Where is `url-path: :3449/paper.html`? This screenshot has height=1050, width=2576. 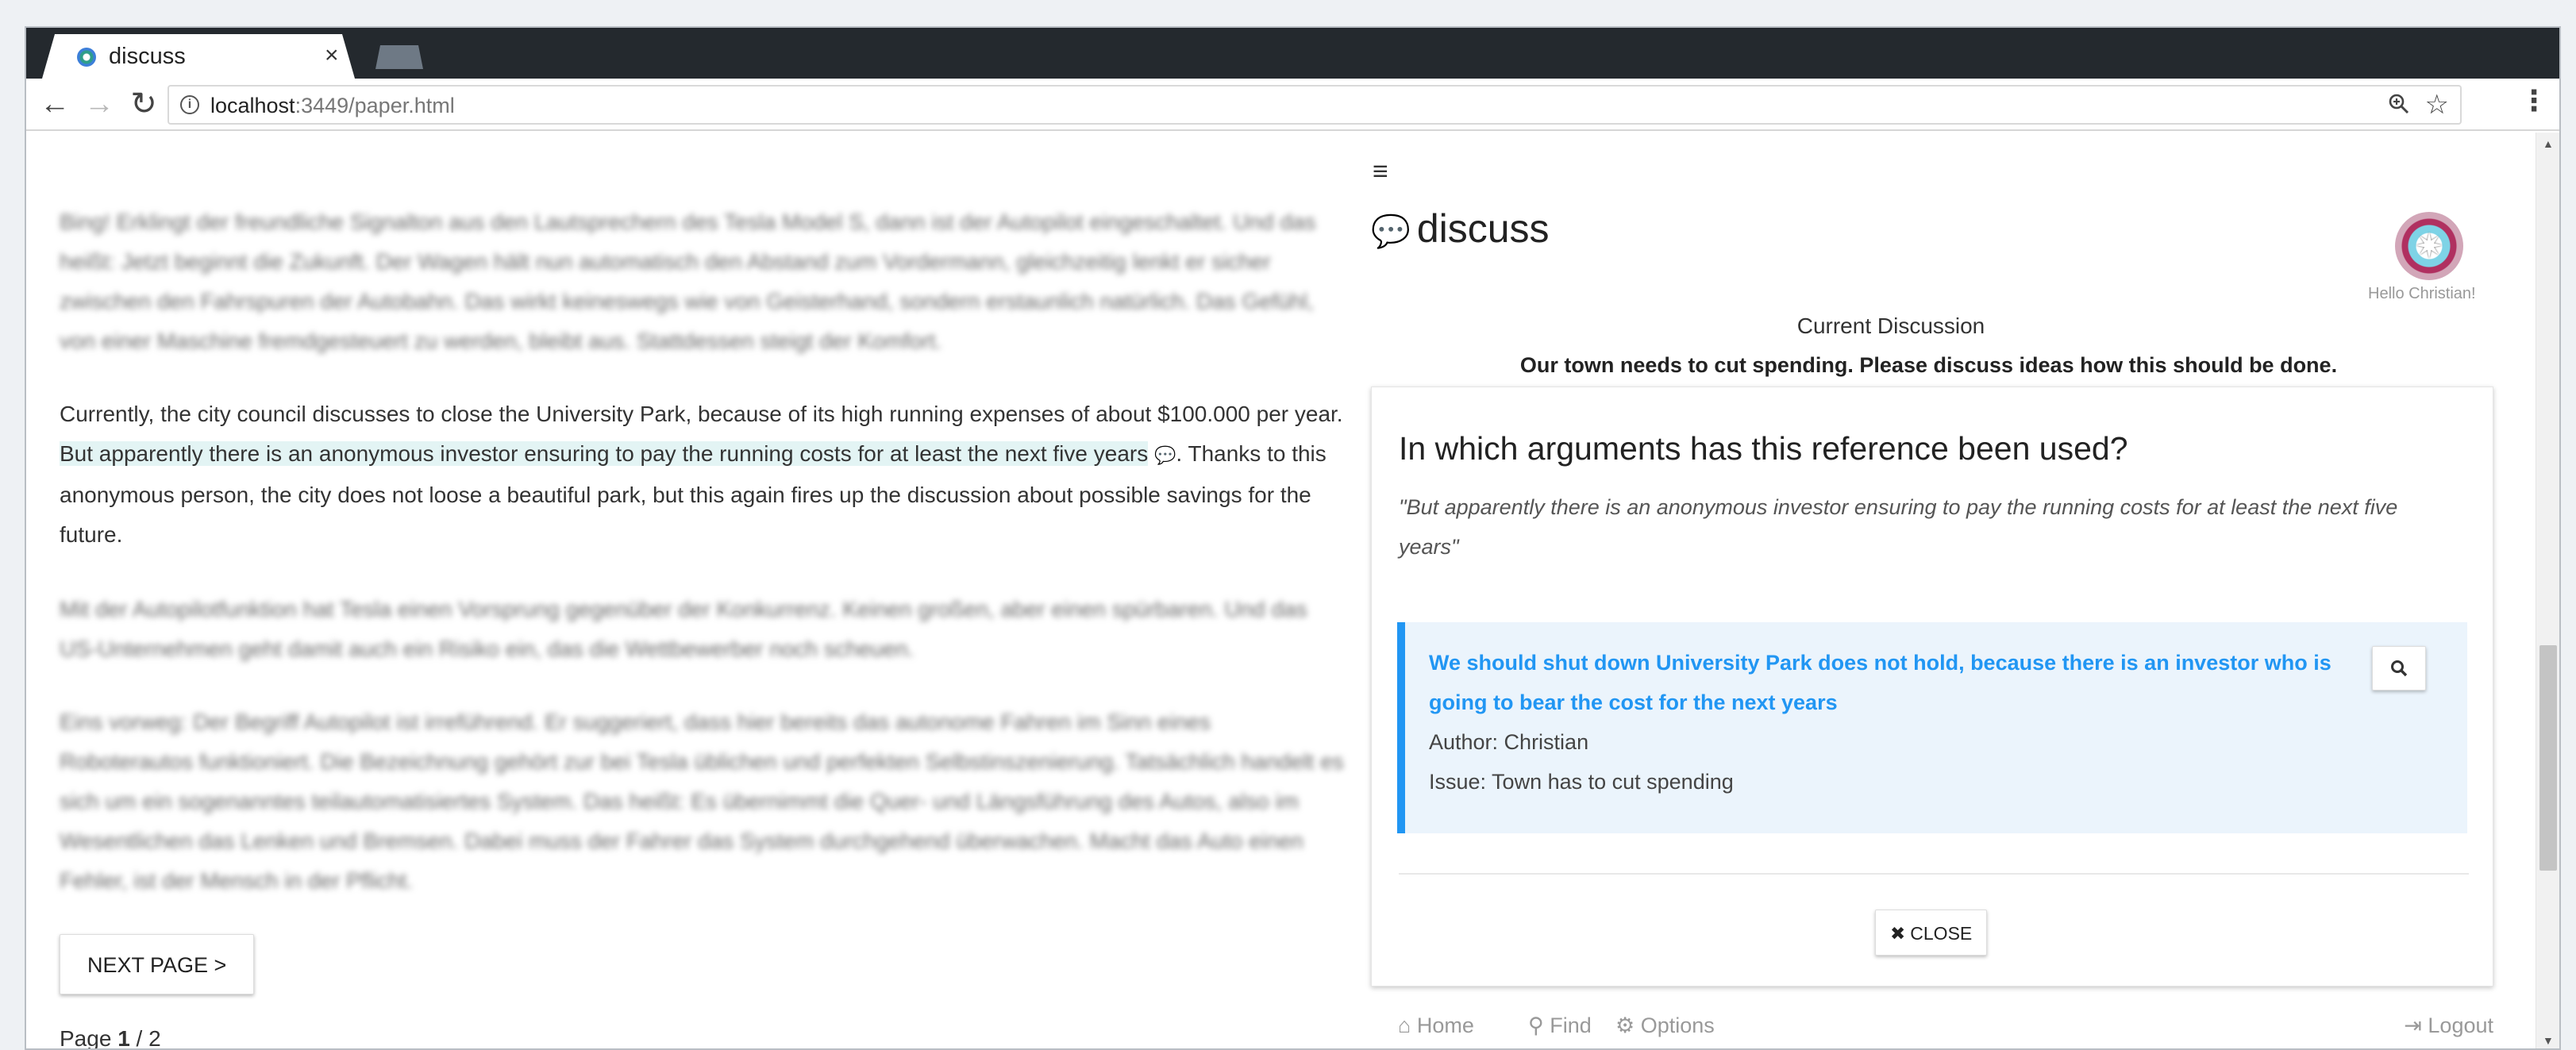 url-path: :3449/paper.html is located at coordinates (375, 105).